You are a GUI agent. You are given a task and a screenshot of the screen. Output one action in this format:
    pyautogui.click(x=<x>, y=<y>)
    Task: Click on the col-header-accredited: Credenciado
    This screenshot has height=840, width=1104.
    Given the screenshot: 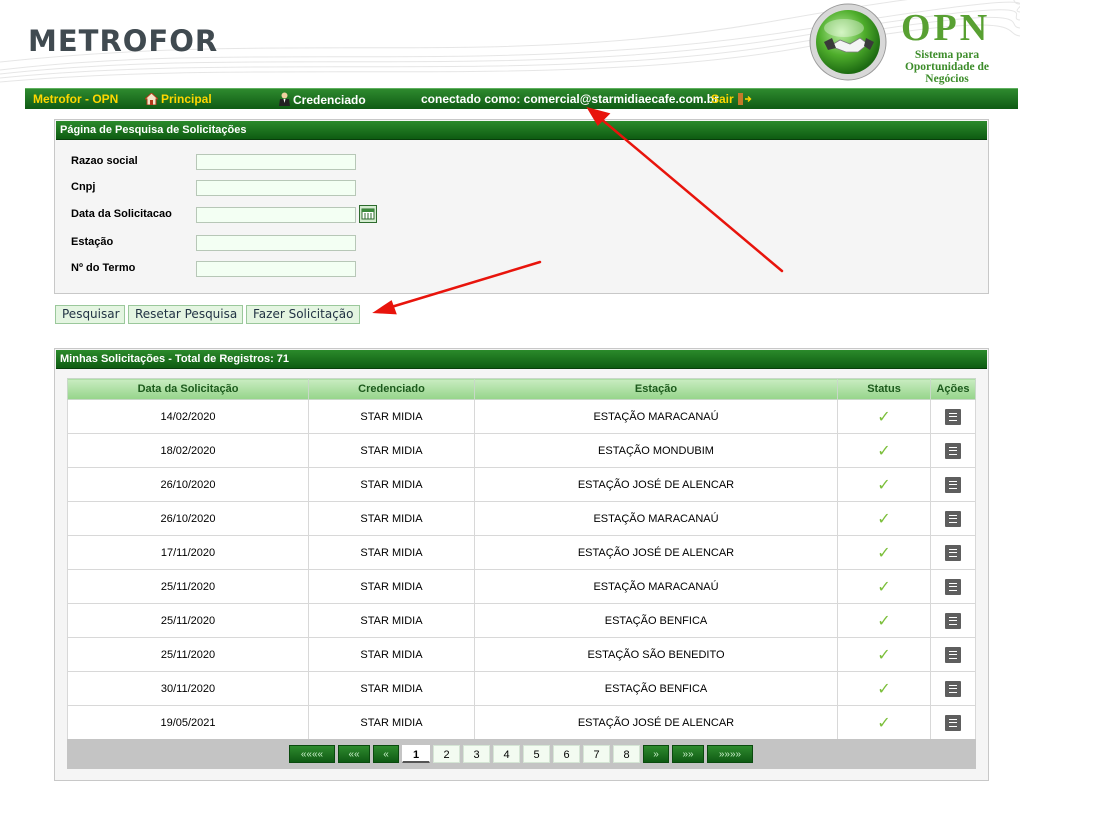 What is the action you would take?
    pyautogui.click(x=391, y=389)
    